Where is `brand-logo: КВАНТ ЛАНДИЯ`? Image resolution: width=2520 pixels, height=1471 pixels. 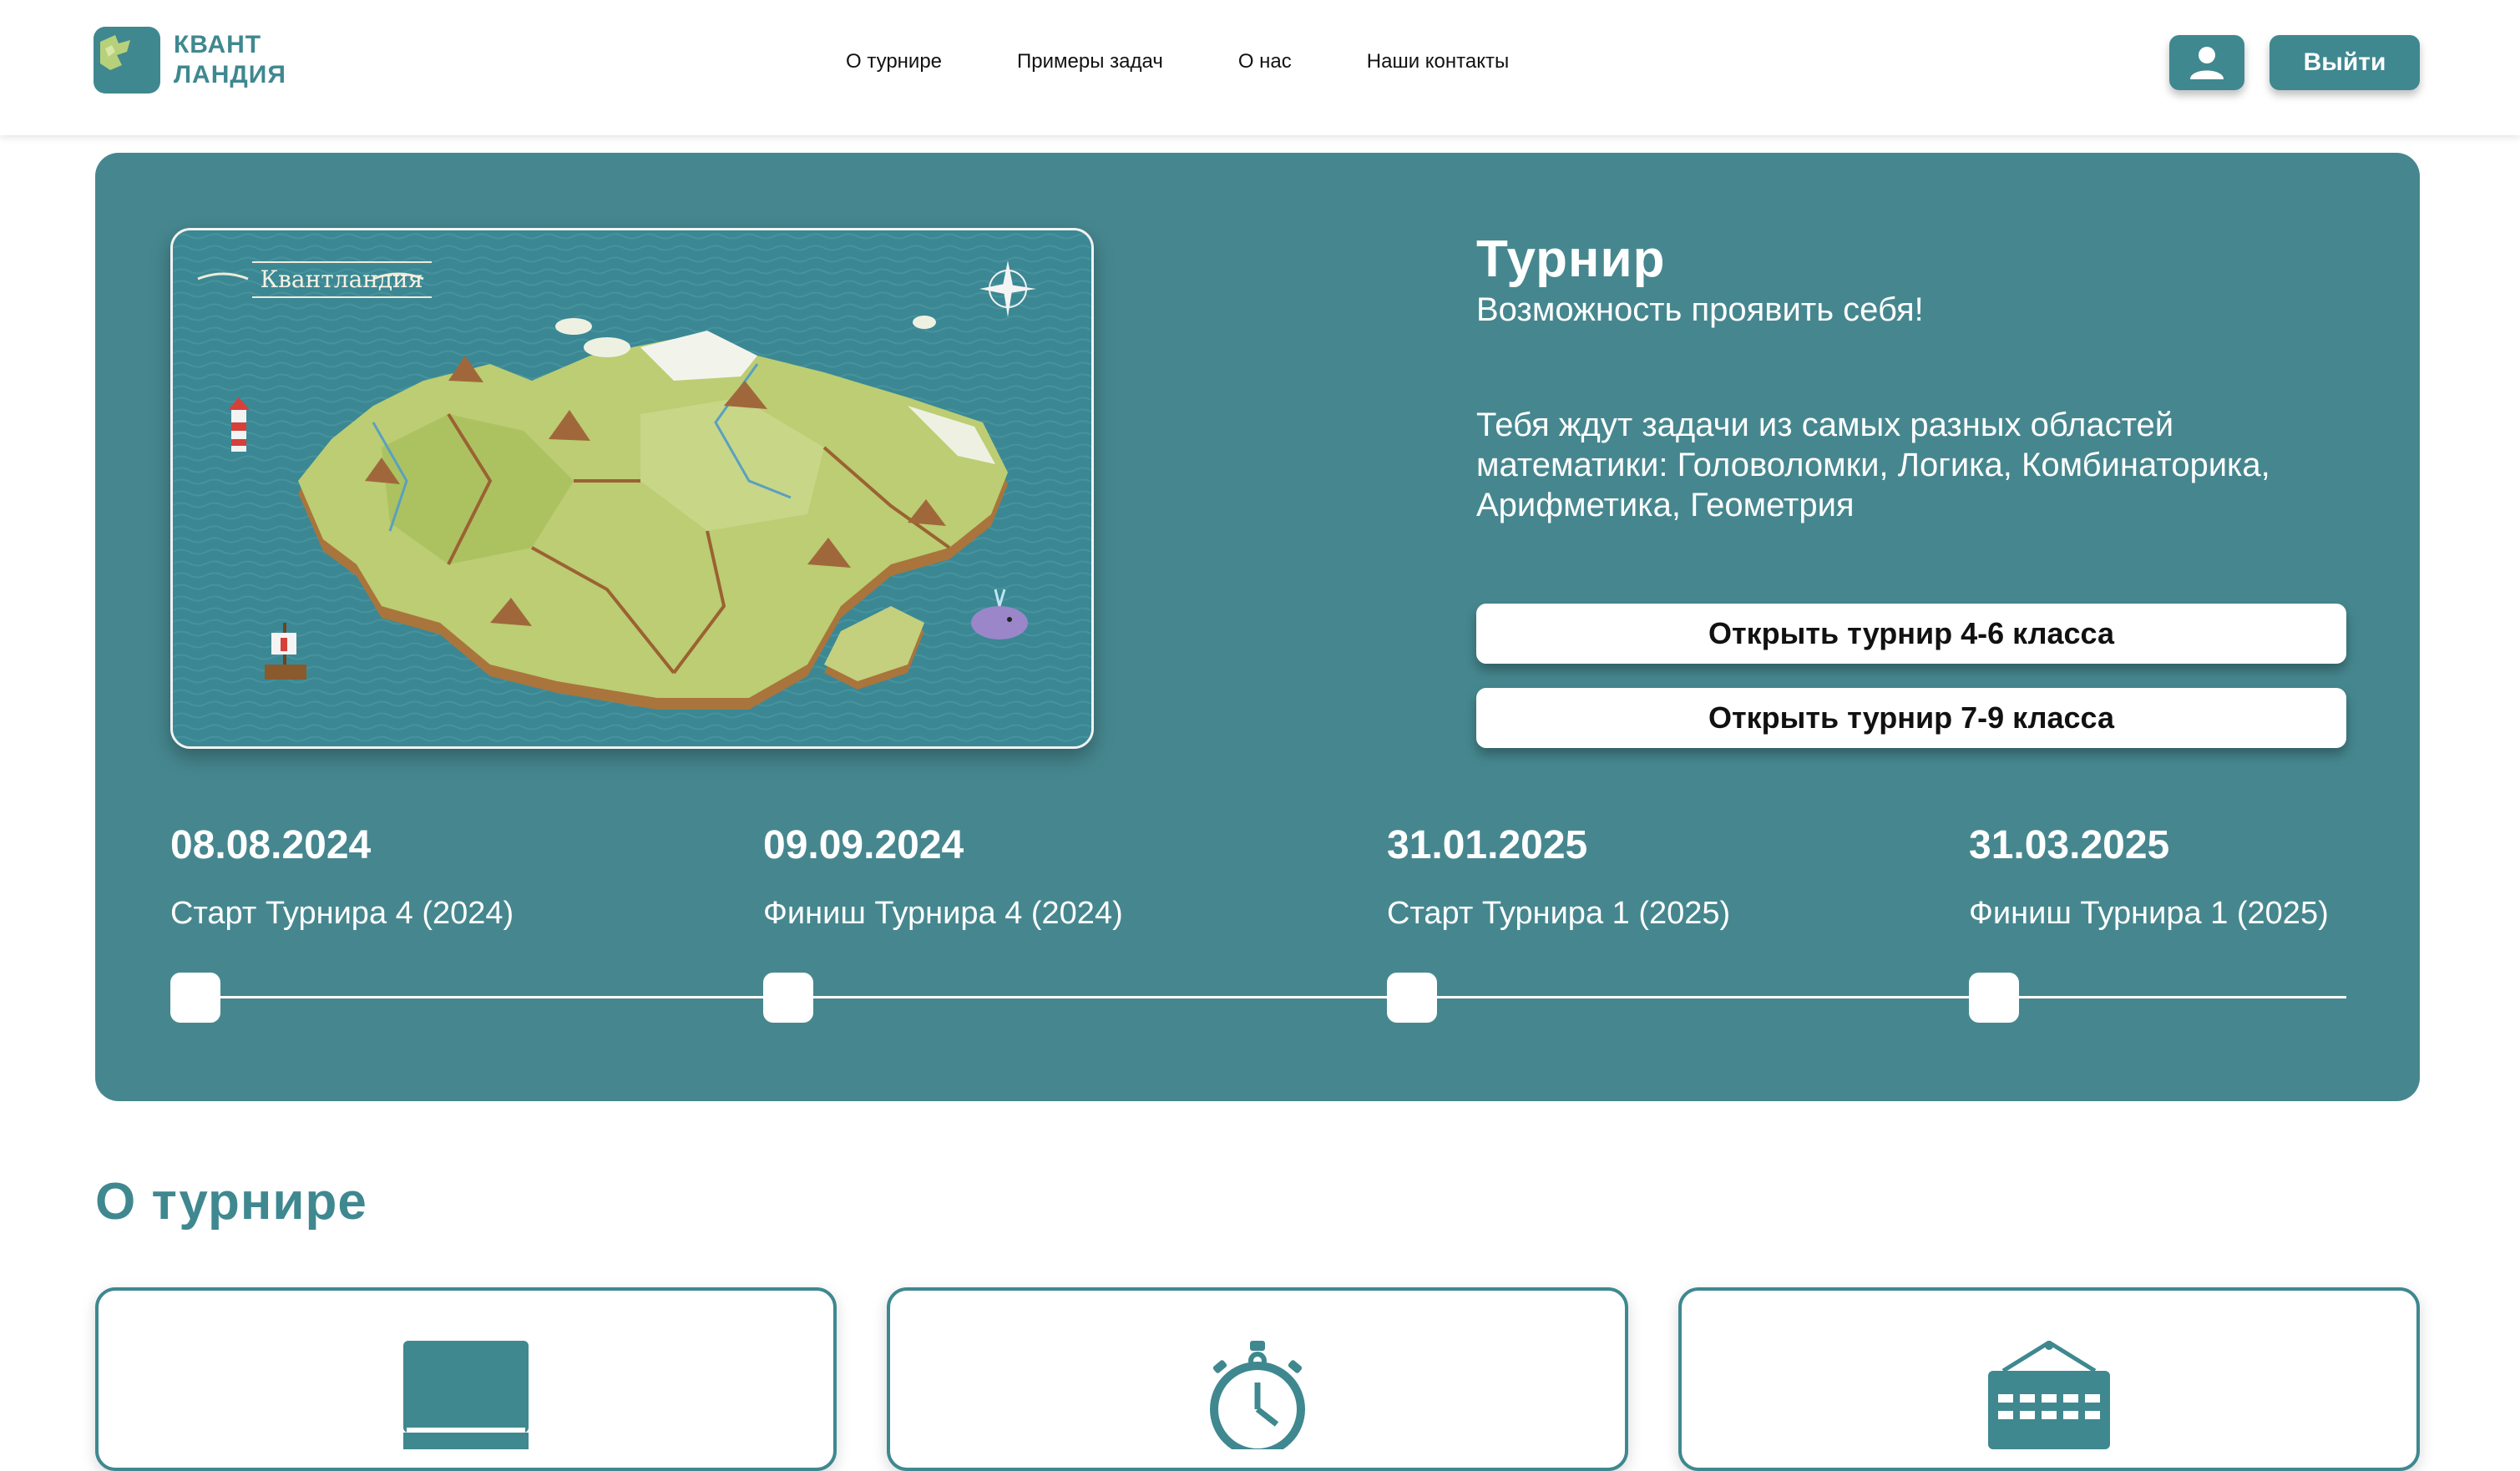
brand-logo: КВАНТ ЛАНДИЯ is located at coordinates (190, 60).